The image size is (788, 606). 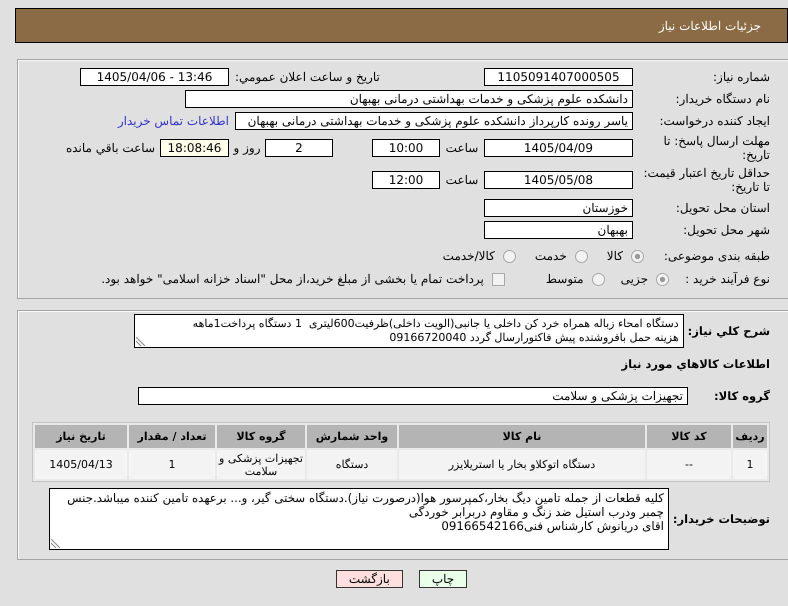 What do you see at coordinates (365, 512) in the screenshot?
I see `buyer-notes-text: کلیه قطعات از جمله تامین دیگ بخار،کمپرسور هوا(درصورت نیاز).دستگاه سختی گیر، و... برعهده تامین کننده میباشد.جنس چمبر ودرب استیل ضد زنگ و مقاوم دربرابر خوردگی اقای دریانوش کارشناس فنی09166542166` at bounding box center [365, 512].